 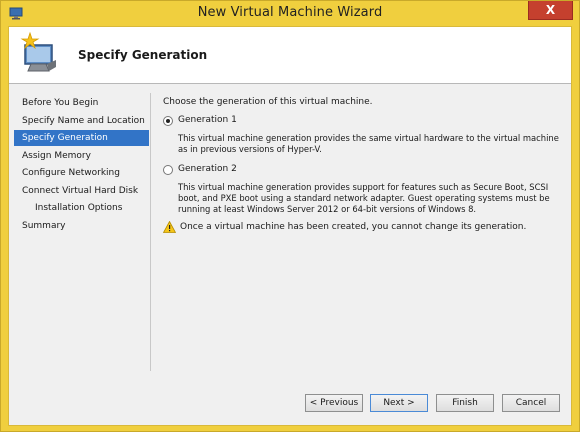 What do you see at coordinates (150, 232) in the screenshot?
I see `nav-divider` at bounding box center [150, 232].